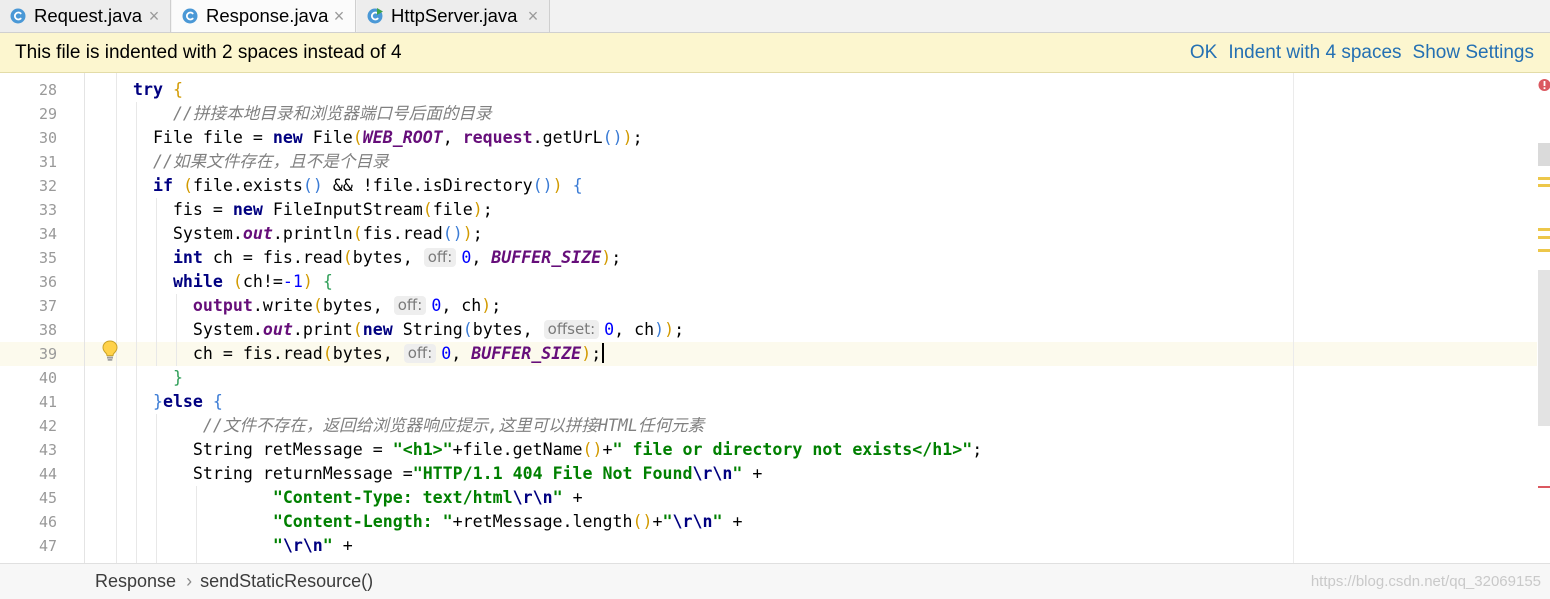 This screenshot has height=599, width=1550. Describe the element at coordinates (375, 16) in the screenshot. I see `java-runnable-class-icon` at that location.